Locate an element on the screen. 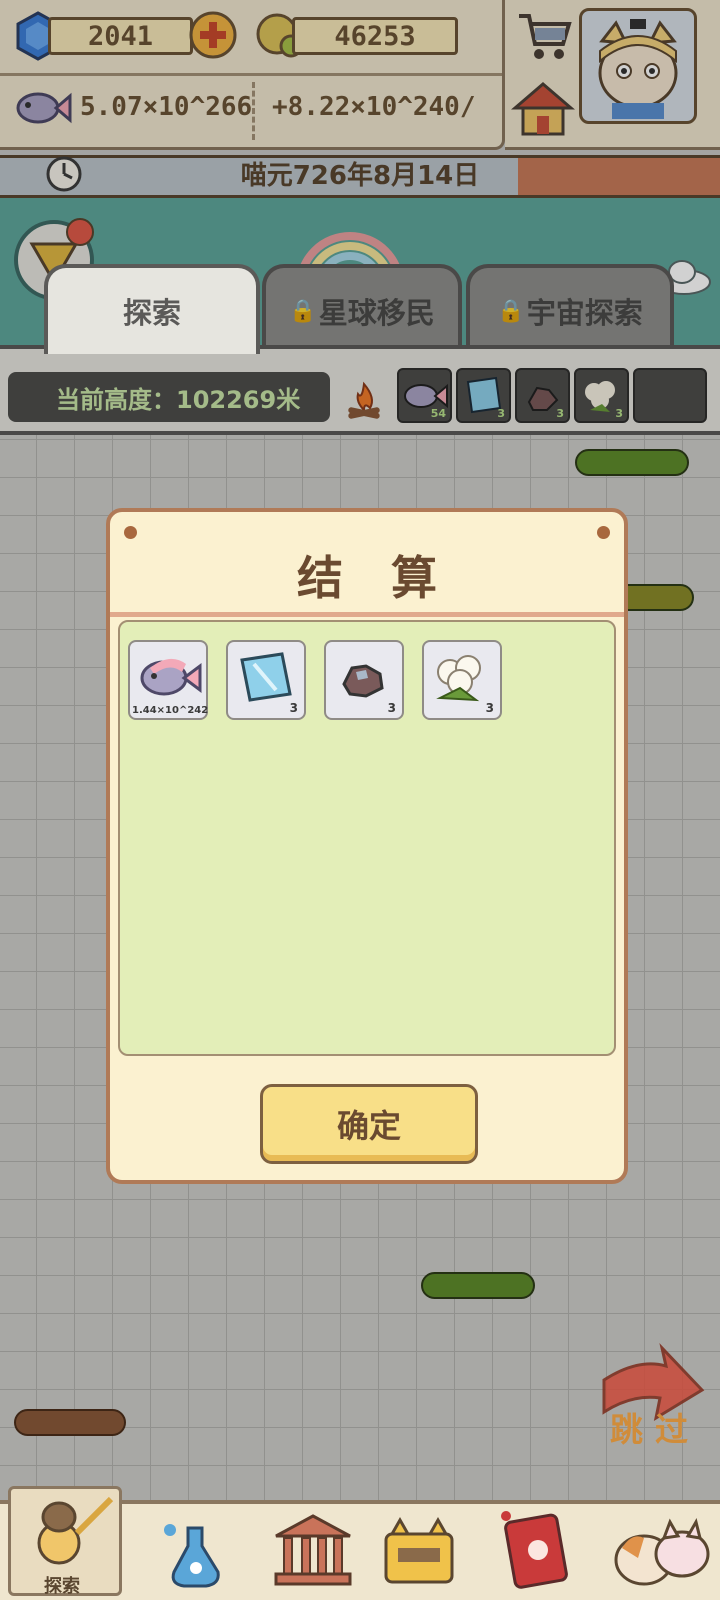 This screenshot has width=720, height=1600. temple-icon is located at coordinates (313, 1551).